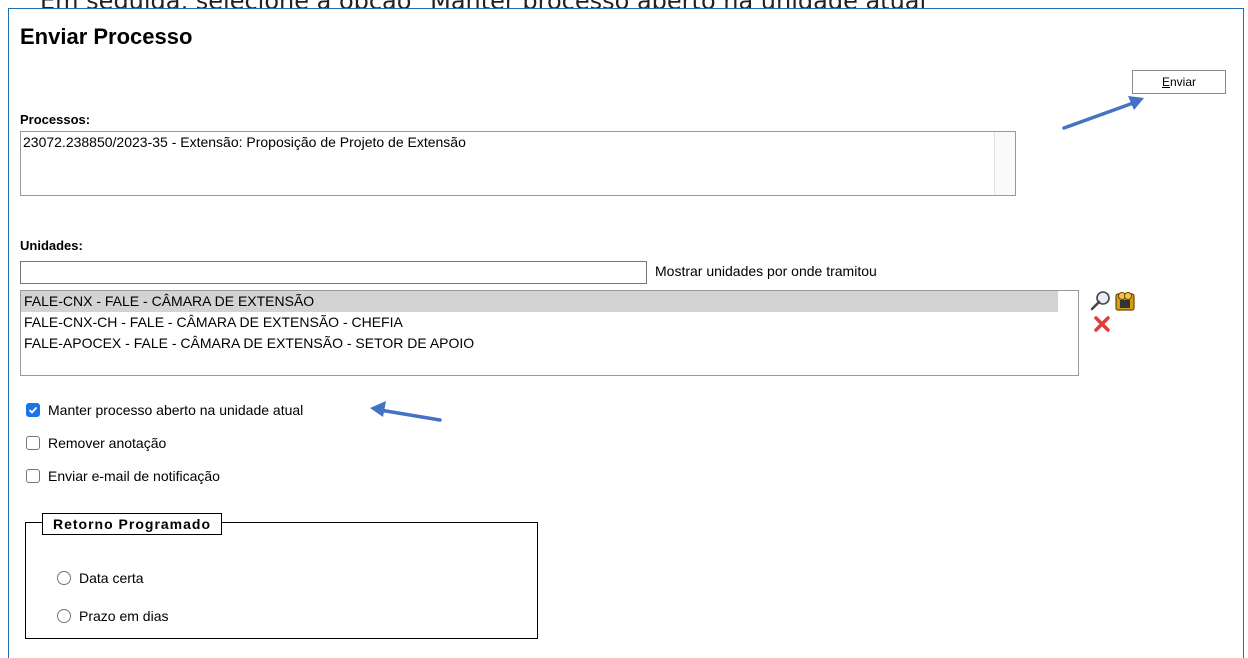 This screenshot has height=658, width=1248. I want to click on send-button-accesskey: E, so click(1165, 82).